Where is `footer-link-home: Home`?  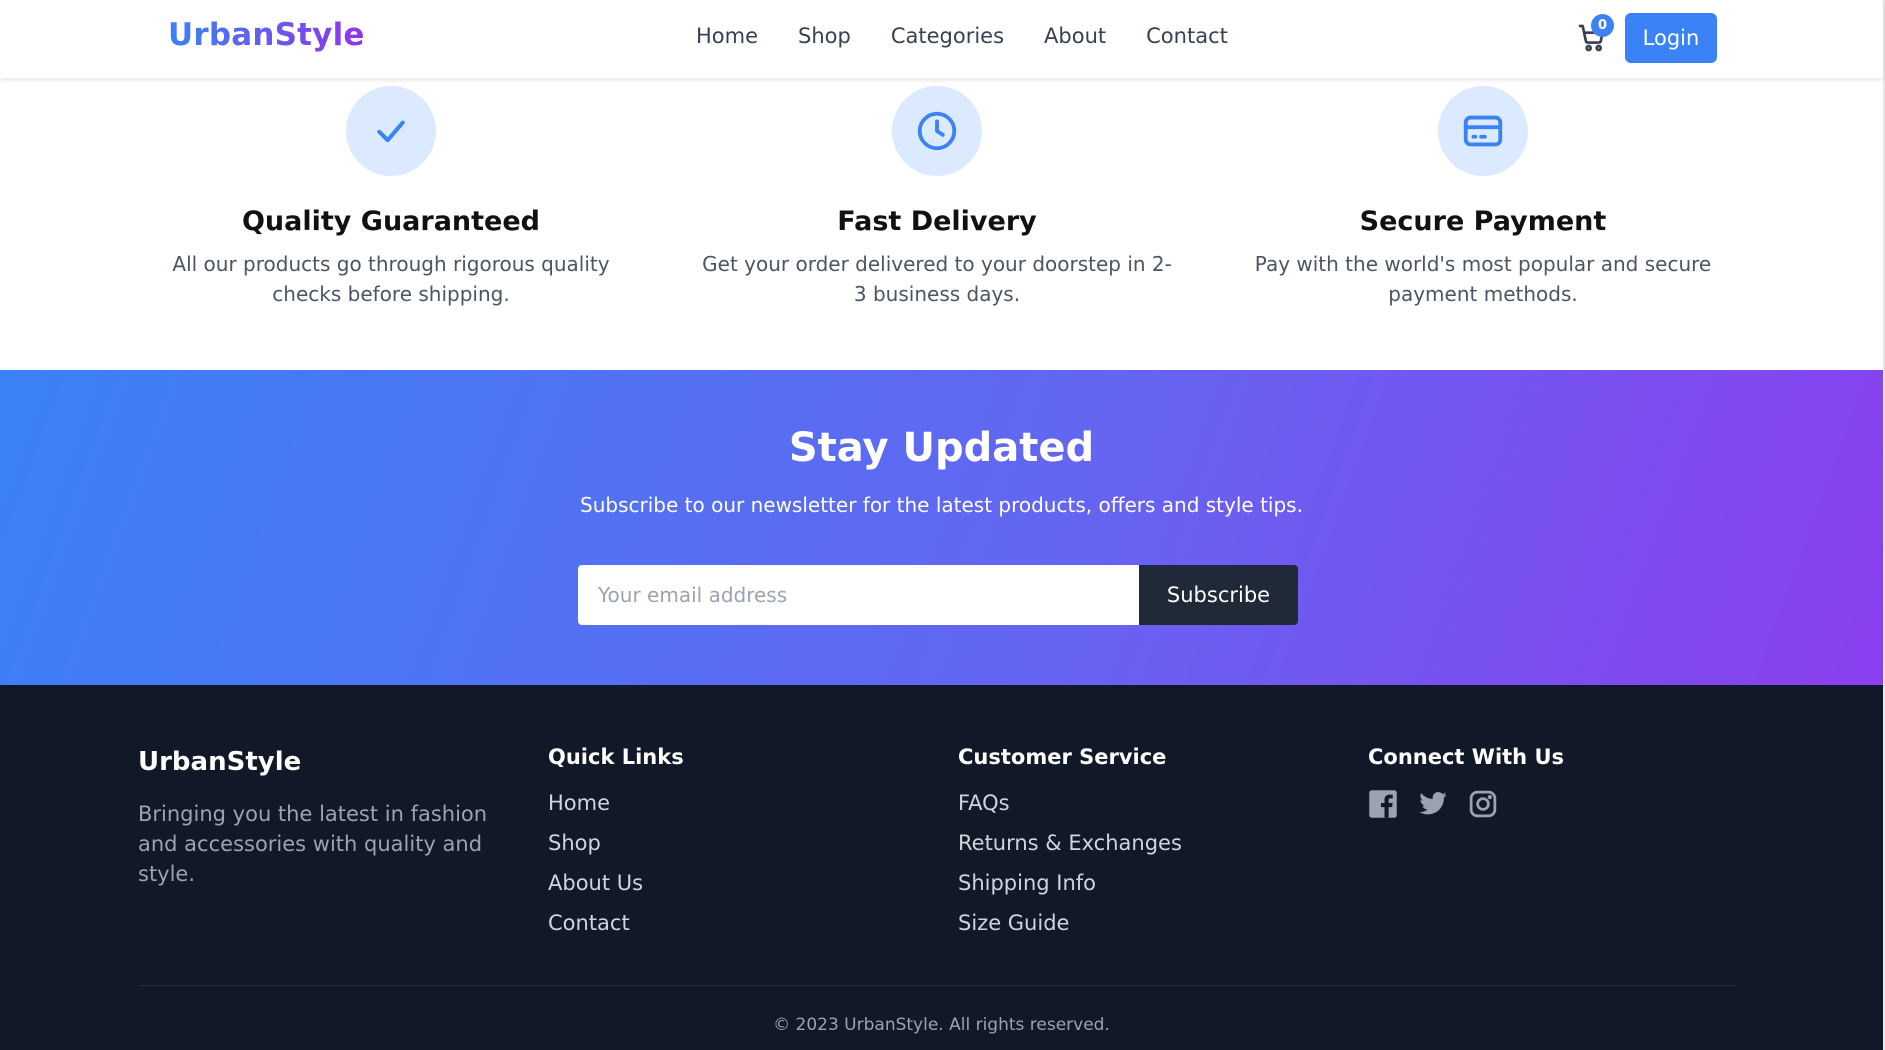
footer-link-home: Home is located at coordinates (616, 803).